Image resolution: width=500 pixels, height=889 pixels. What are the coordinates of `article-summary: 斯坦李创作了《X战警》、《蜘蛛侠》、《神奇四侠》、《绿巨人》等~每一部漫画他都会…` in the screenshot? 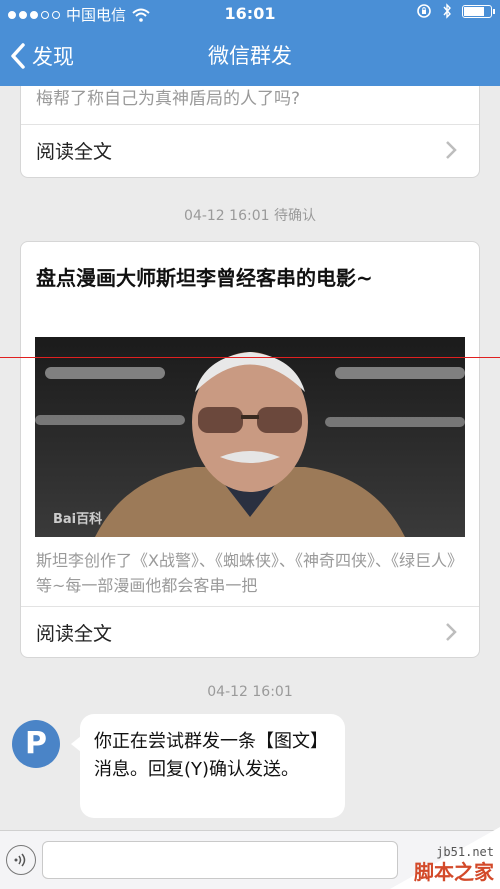 It's located at (249, 573).